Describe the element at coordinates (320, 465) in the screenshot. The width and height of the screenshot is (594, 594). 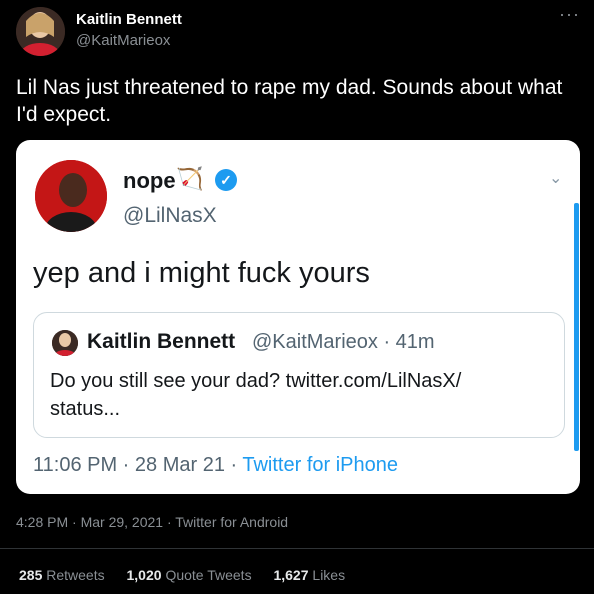
I see `embedded-source: Twitter for iPhone` at that location.